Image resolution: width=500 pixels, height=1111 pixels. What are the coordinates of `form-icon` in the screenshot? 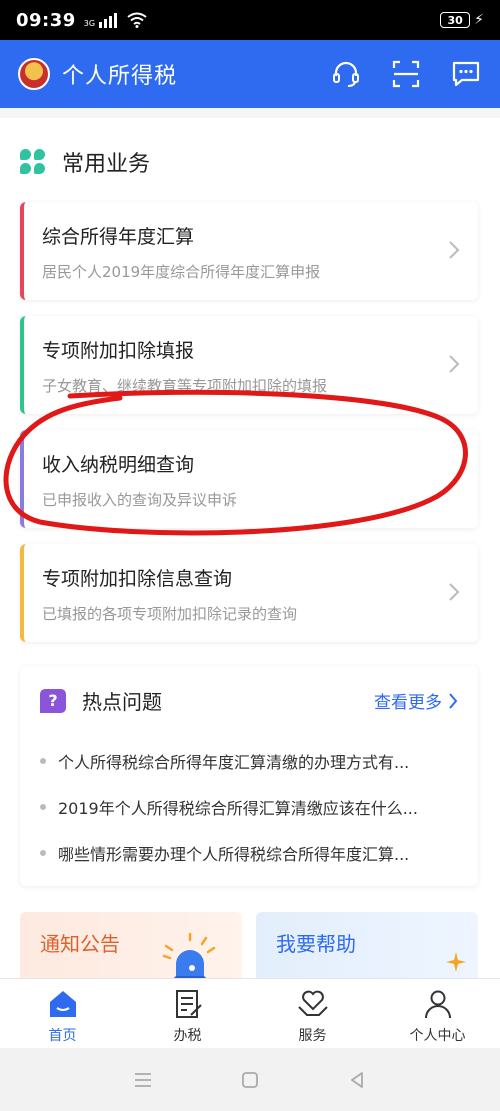 It's located at (188, 1004).